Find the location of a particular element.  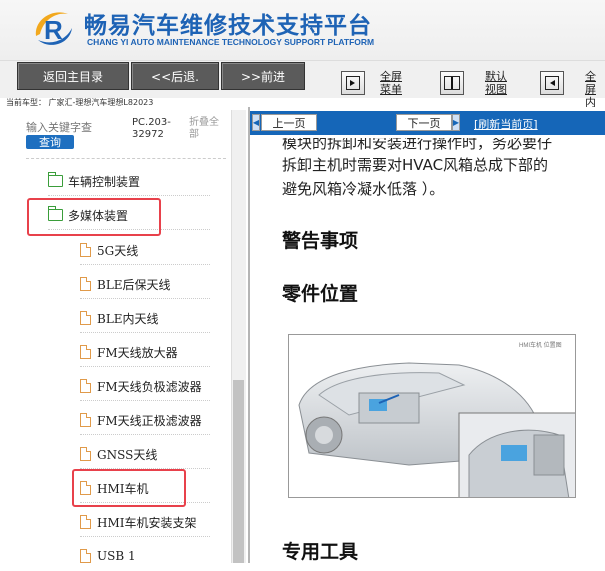

tree-doc-item: HMI车机安装支架 is located at coordinates (145, 522).